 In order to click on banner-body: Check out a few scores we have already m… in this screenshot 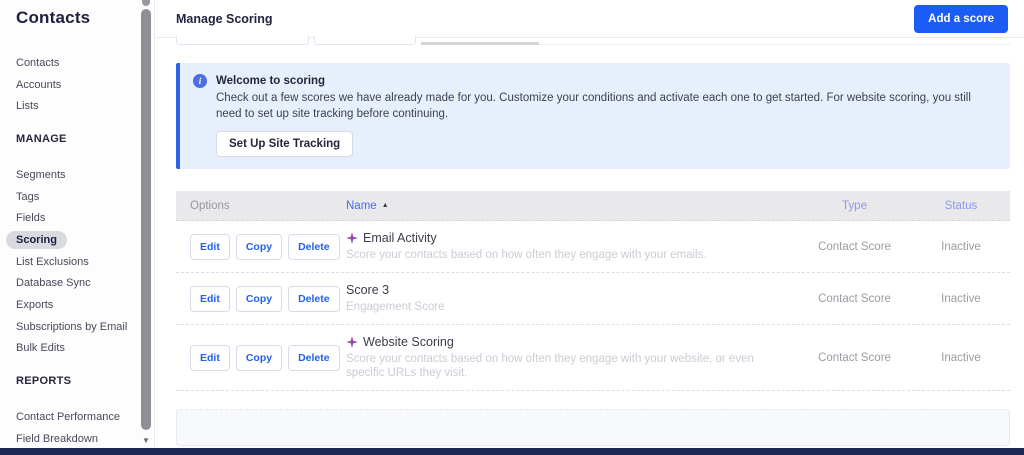, I will do `click(593, 106)`.